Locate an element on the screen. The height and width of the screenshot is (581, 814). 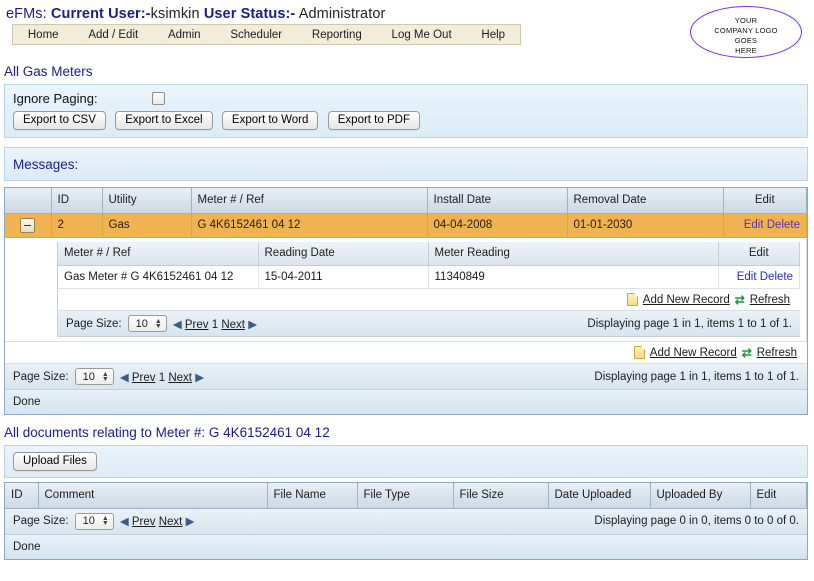
nav-item-log-me-out: Log Me Out is located at coordinates (422, 35).